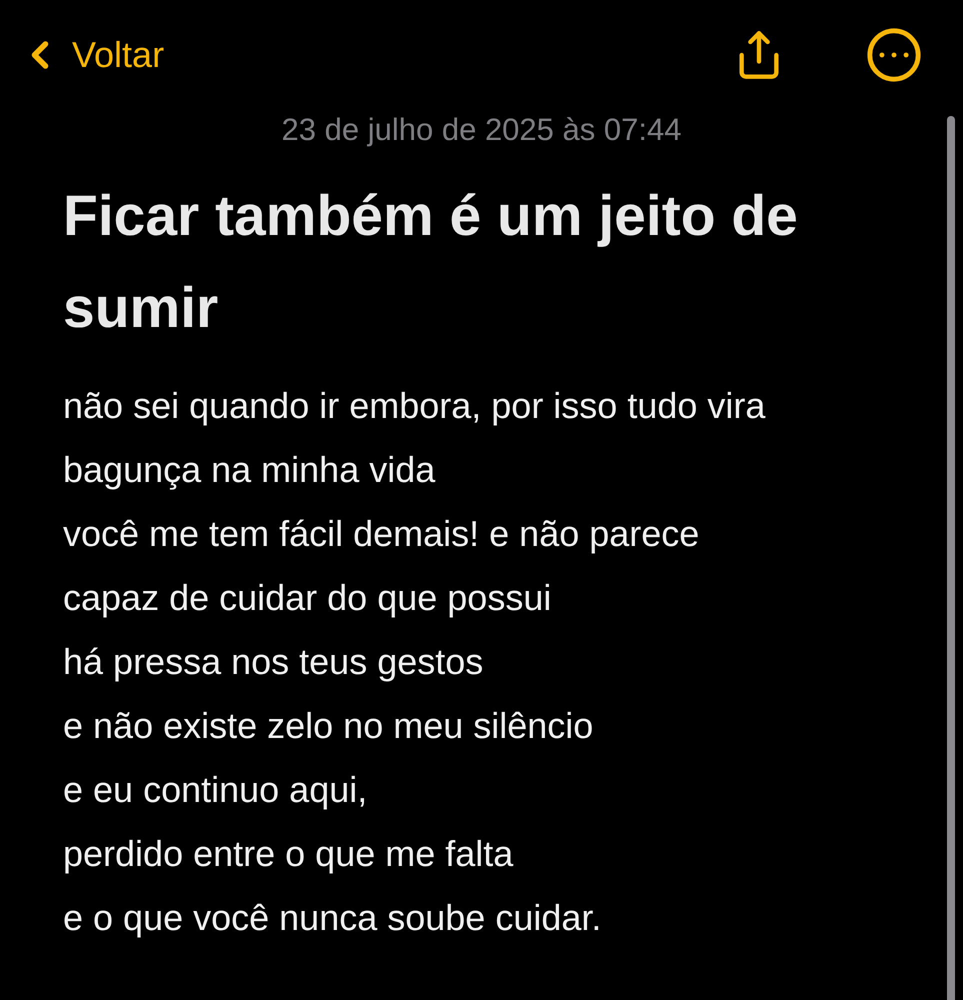  I want to click on note-line: bagunça na minha vida, so click(249, 470).